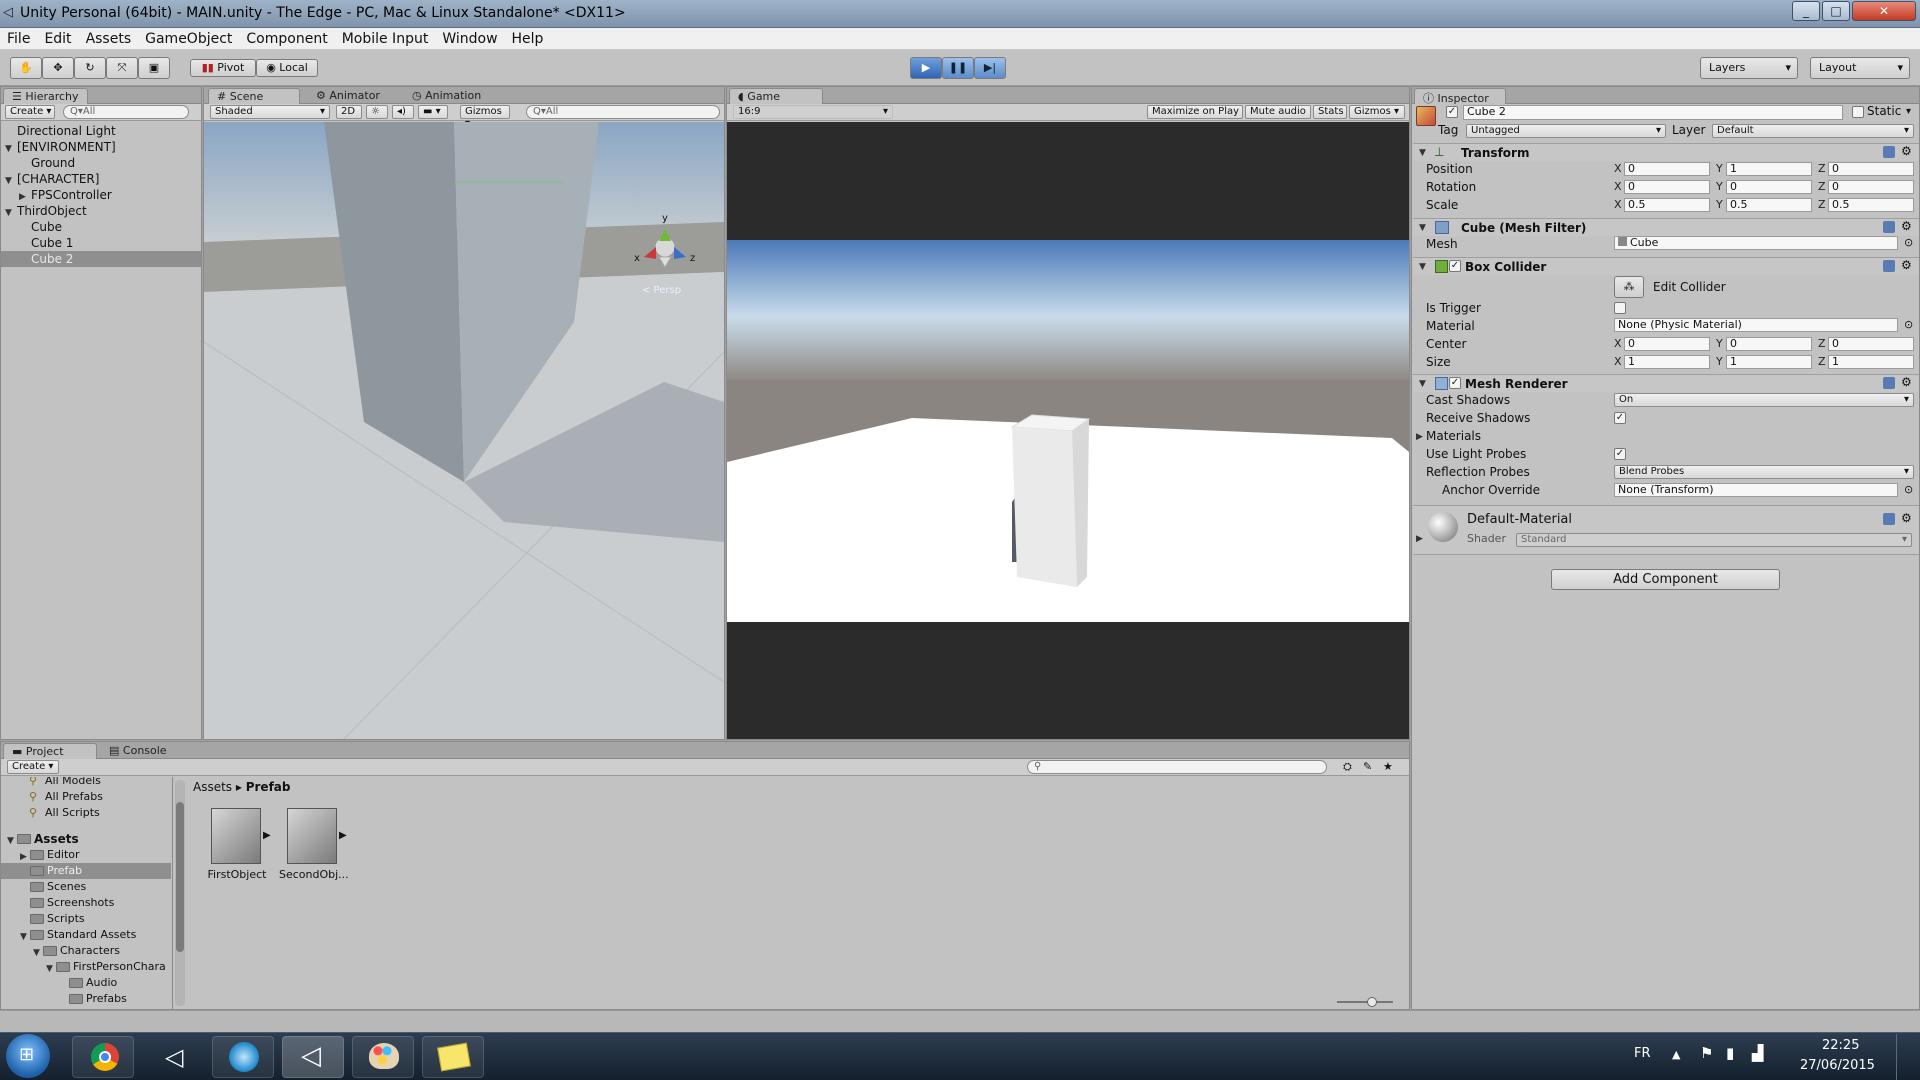 The height and width of the screenshot is (1080, 1920). I want to click on folder-tree-item: Scripts, so click(86, 919).